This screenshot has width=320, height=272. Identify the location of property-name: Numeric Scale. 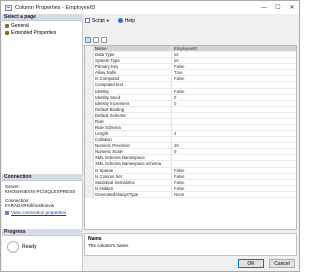
(133, 152).